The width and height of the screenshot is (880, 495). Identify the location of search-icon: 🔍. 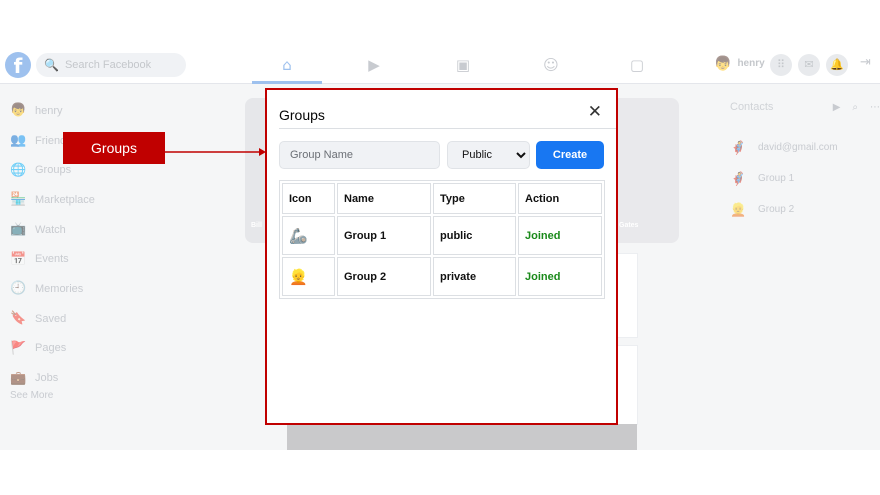
(51, 65).